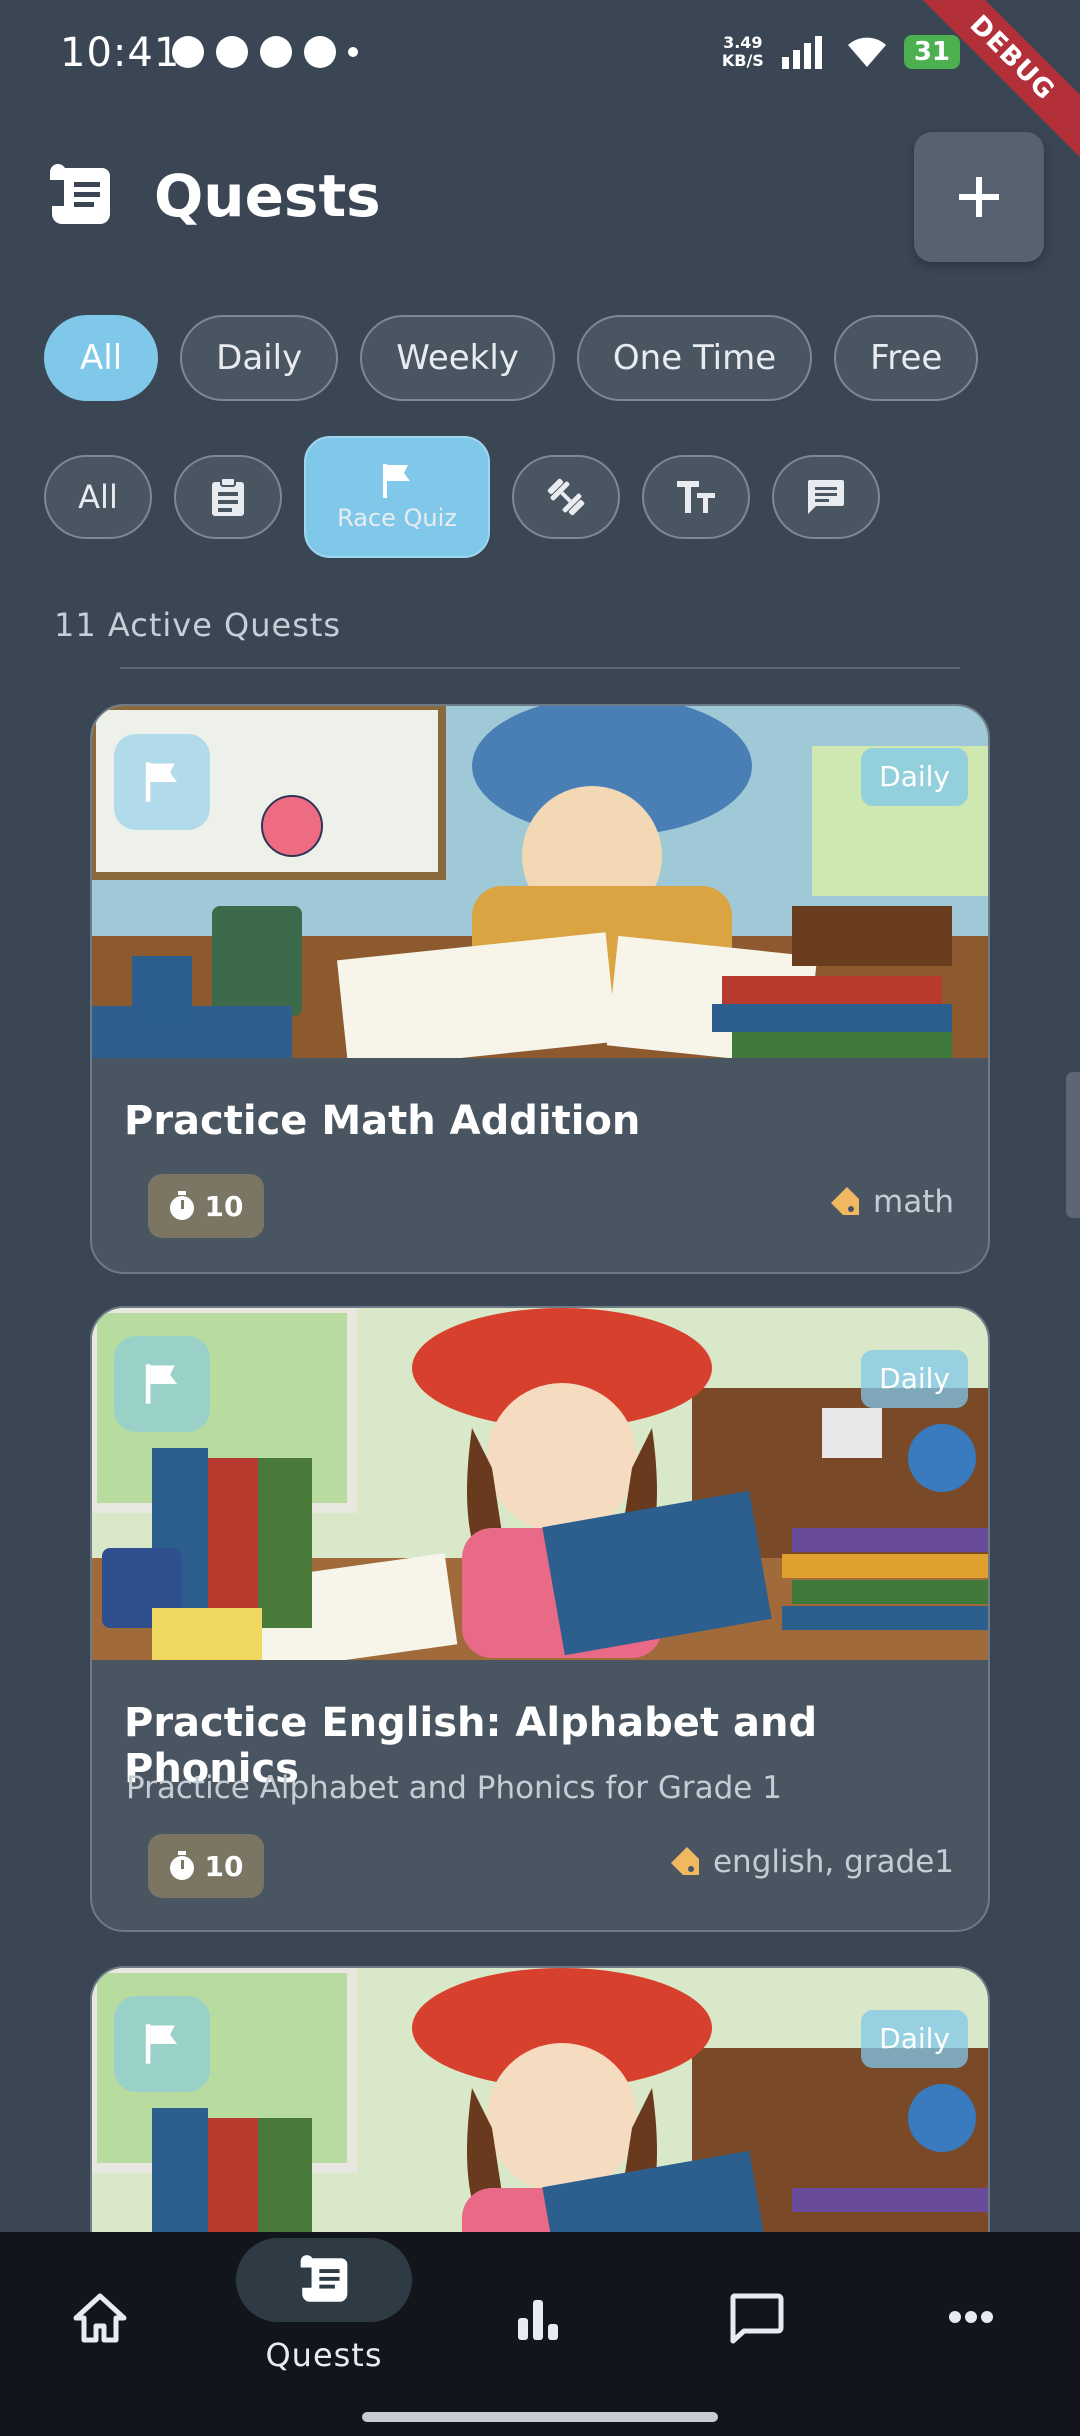  I want to click on tags-text: english, grade1, so click(833, 1862).